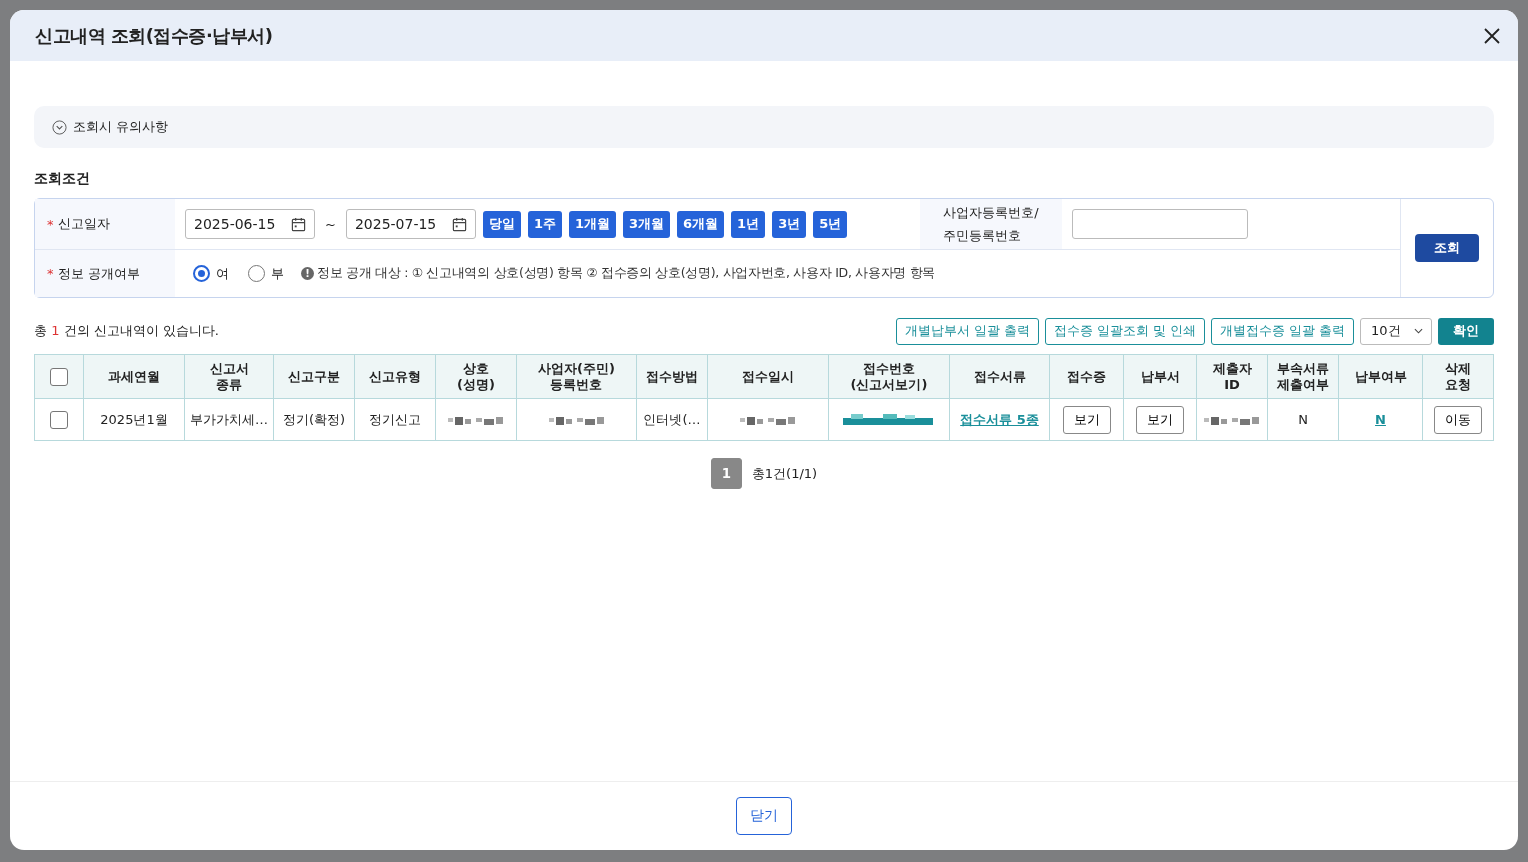  What do you see at coordinates (764, 816) in the screenshot?
I see `close-button: 닫기` at bounding box center [764, 816].